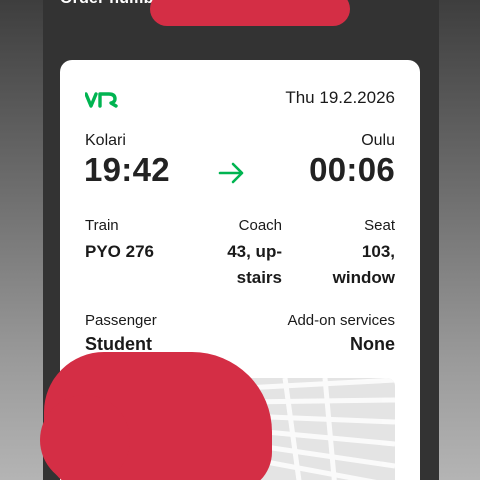 This screenshot has width=480, height=480. I want to click on train-value: PYO 276, so click(119, 251).